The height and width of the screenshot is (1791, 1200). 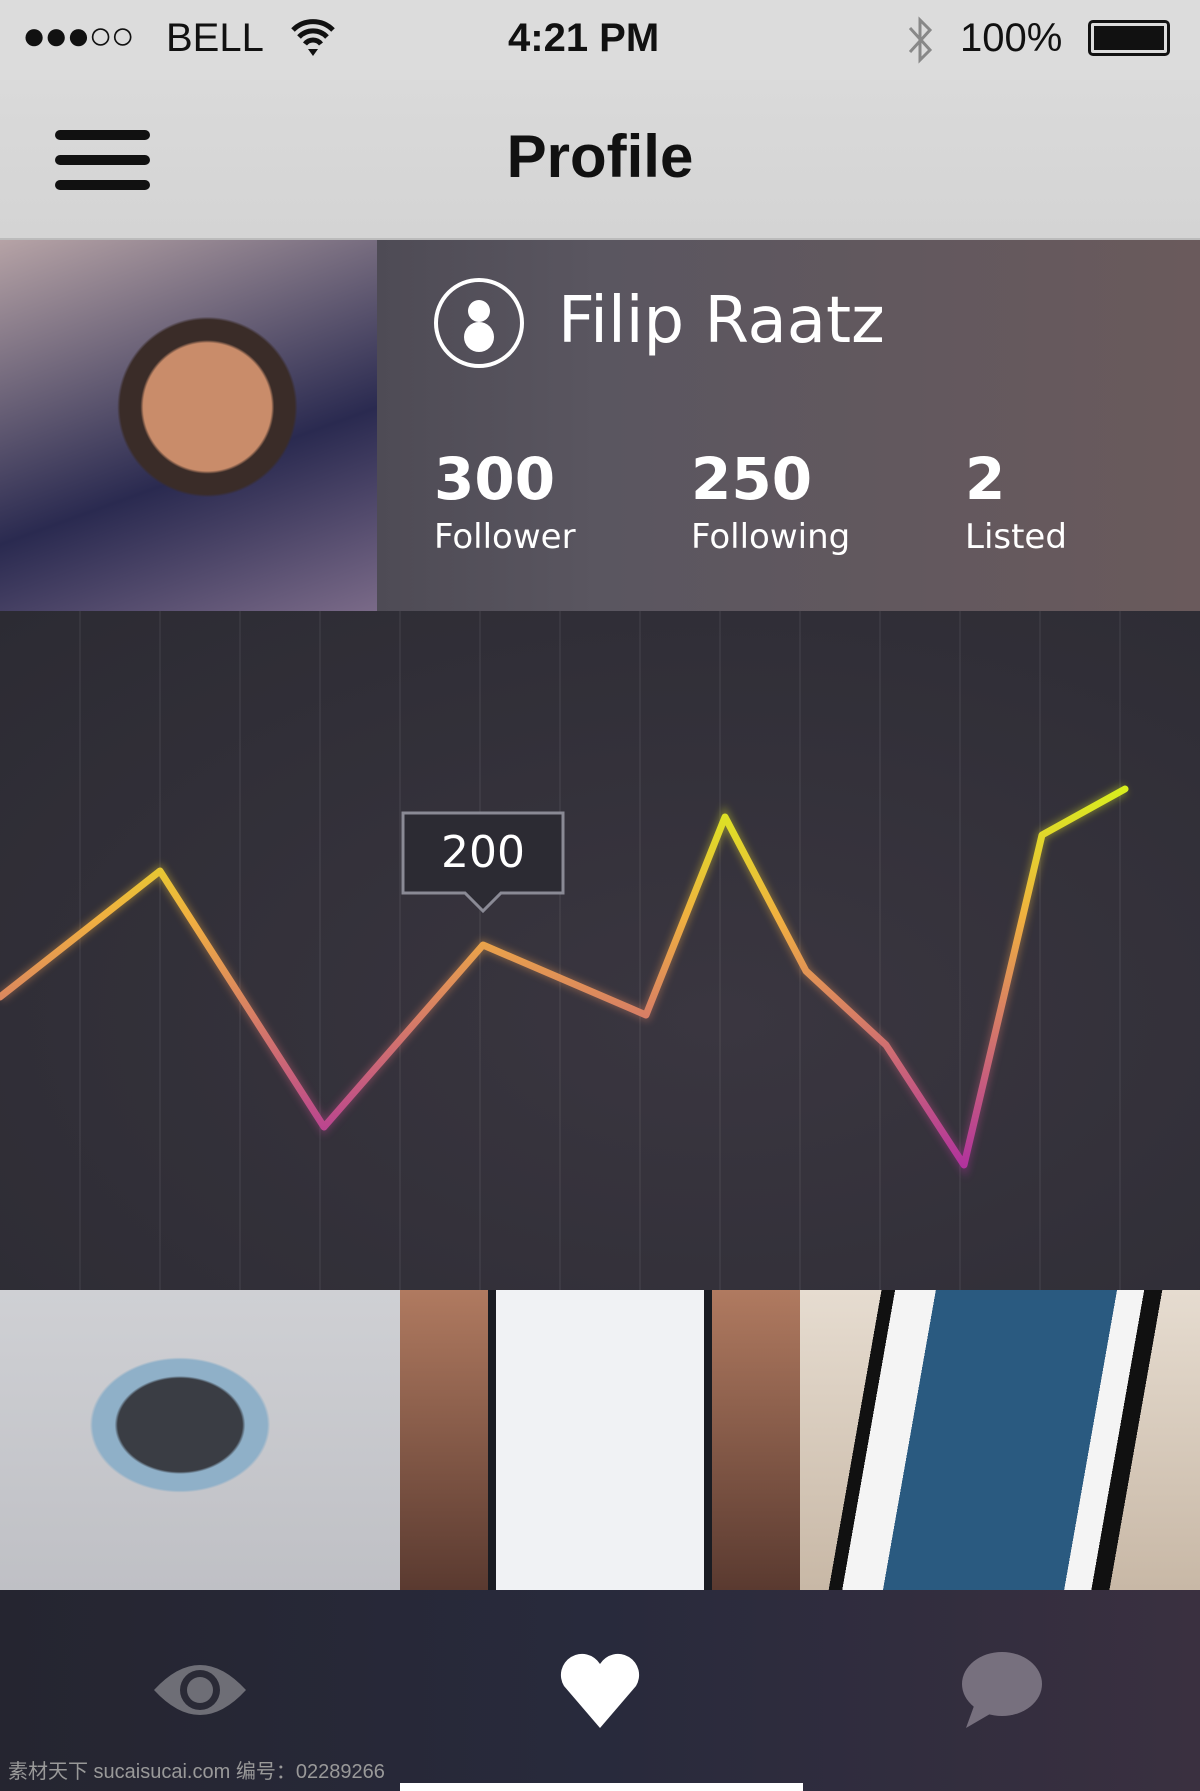 What do you see at coordinates (313, 37) in the screenshot?
I see `wifi-icon` at bounding box center [313, 37].